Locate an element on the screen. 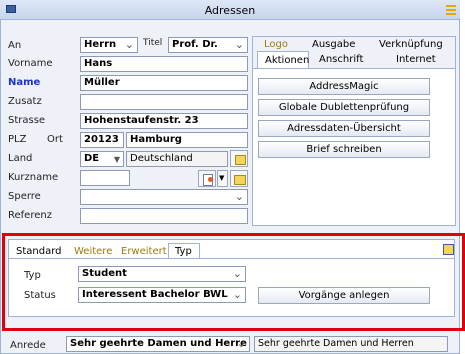  anrede-combo: Sehr geehrte Damen und Herre ⌄ is located at coordinates (158, 344).